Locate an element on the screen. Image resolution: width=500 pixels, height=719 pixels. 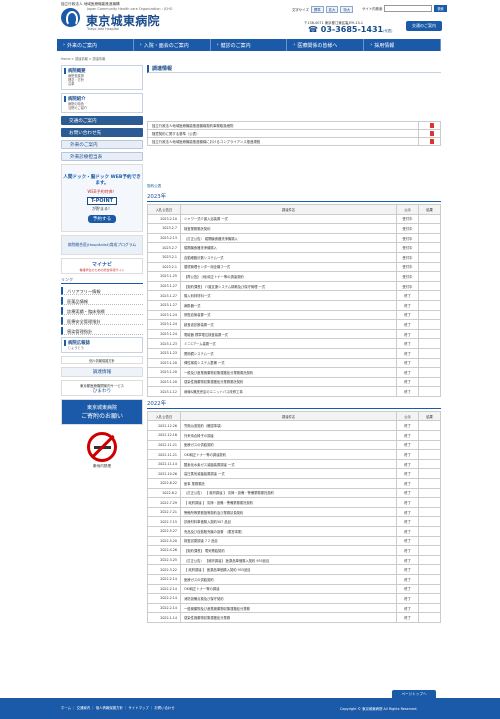
sidebar-link: 当院のご紹介 is located at coordinates (102, 108).